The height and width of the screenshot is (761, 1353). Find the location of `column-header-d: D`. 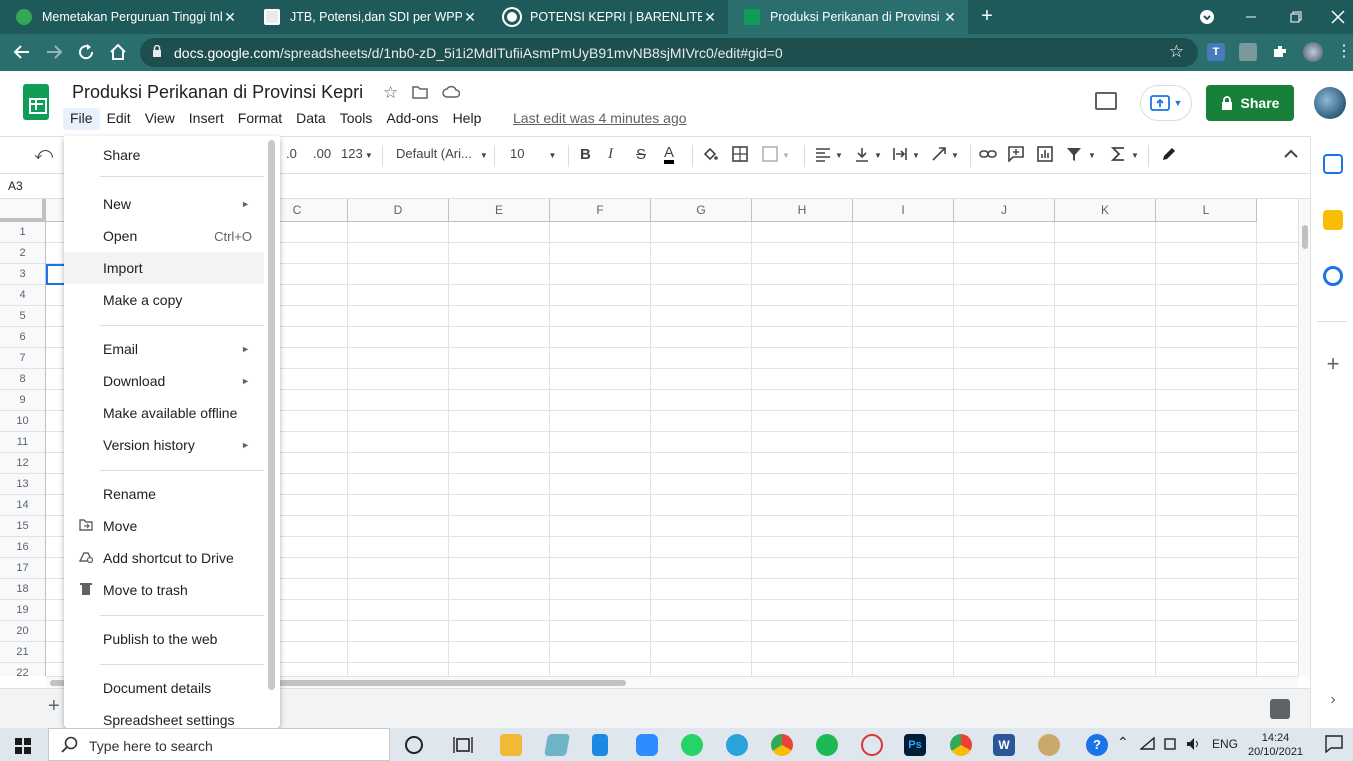

column-header-d: D is located at coordinates (398, 210).